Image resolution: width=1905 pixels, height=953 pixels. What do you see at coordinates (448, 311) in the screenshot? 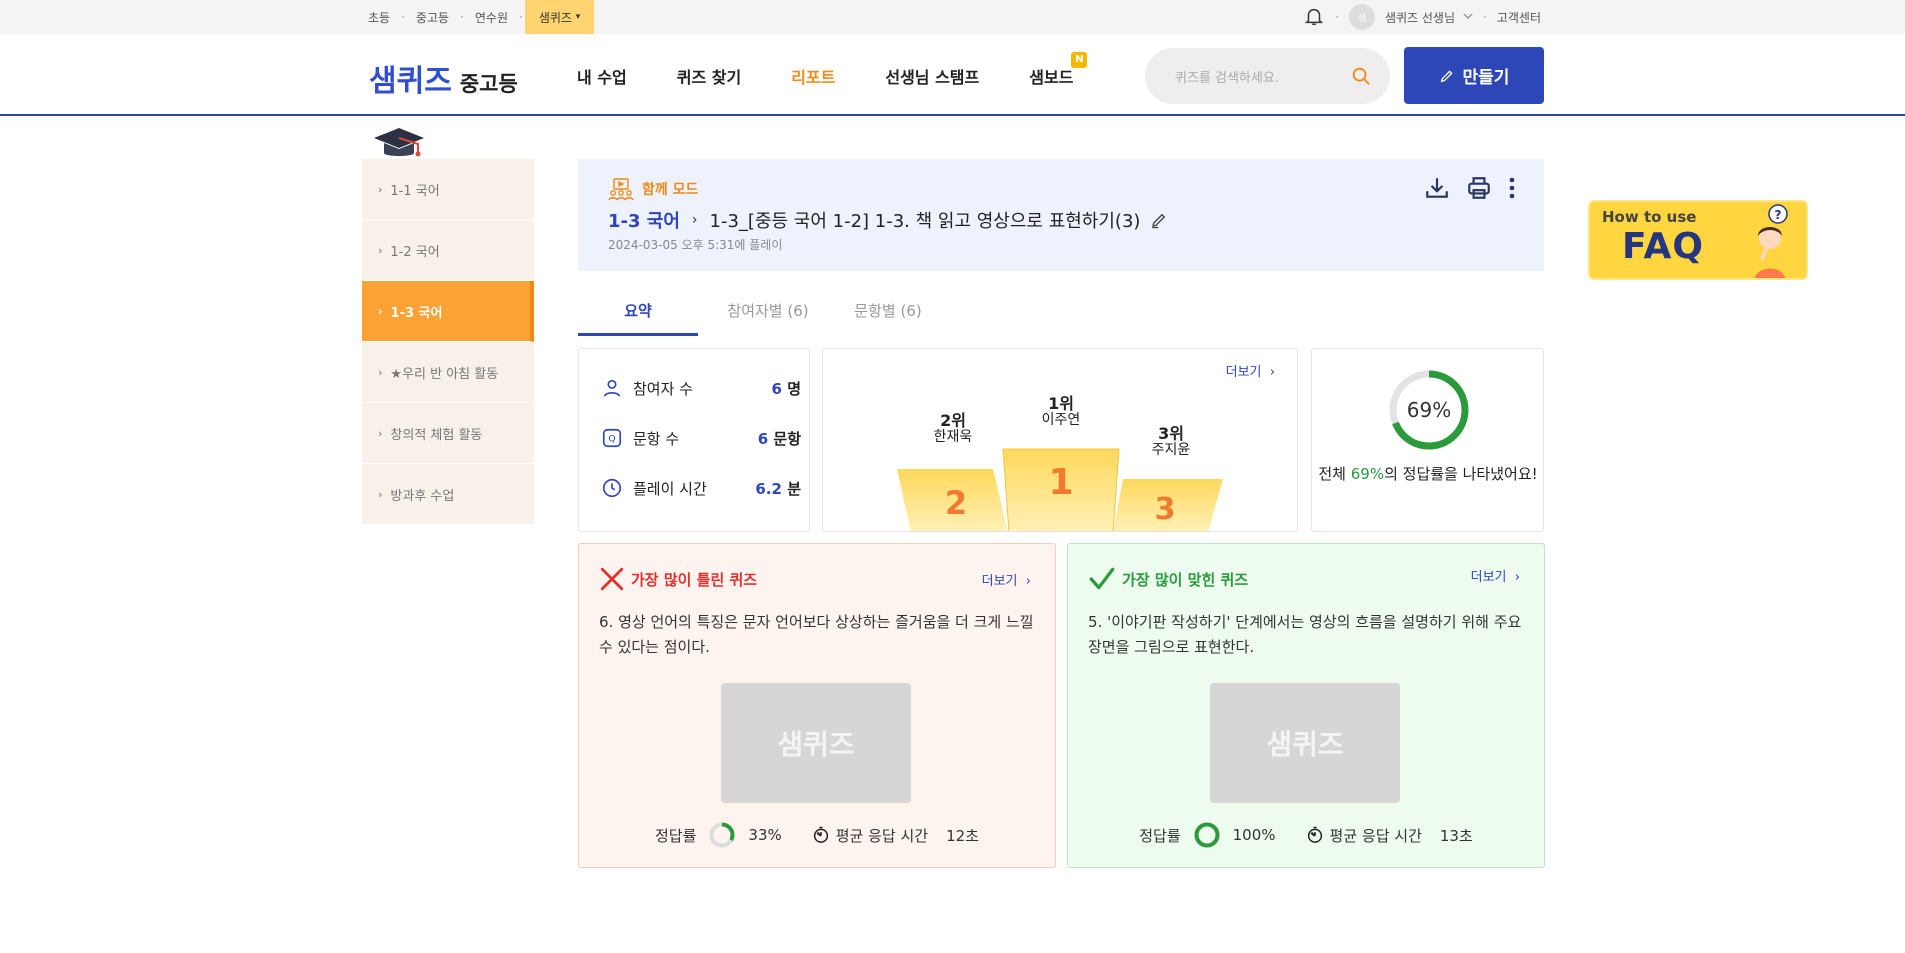
I see `sidebar-item-1-3: › 1-3 국어` at bounding box center [448, 311].